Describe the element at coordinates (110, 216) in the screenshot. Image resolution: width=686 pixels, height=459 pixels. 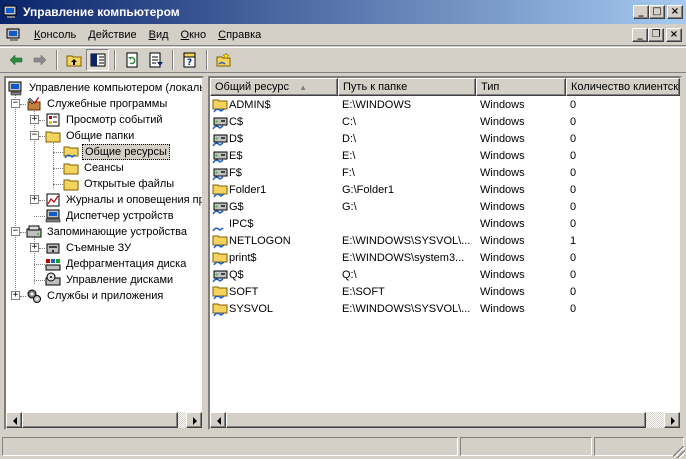
I see `tree-item-device-manager: Диспетчер устройств` at that location.